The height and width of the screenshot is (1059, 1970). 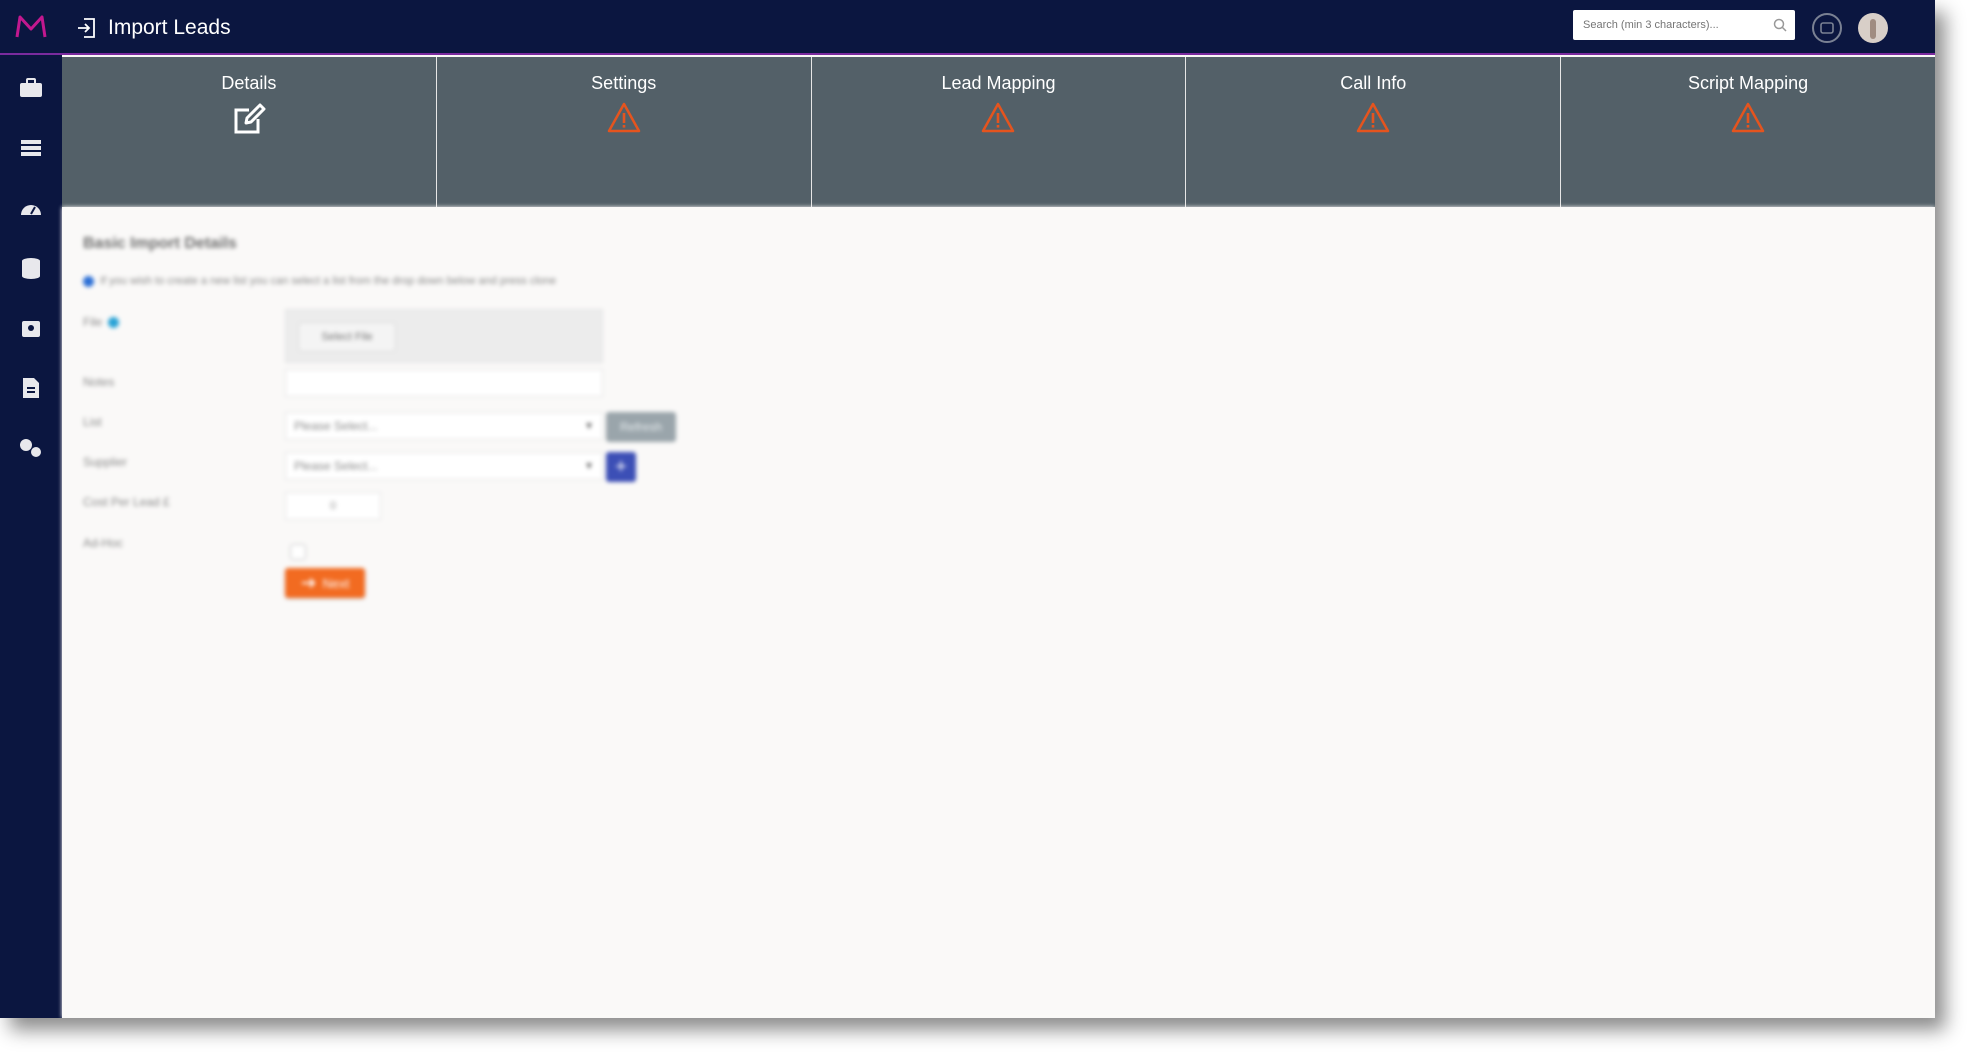 I want to click on sidebar-item-document, so click(x=31, y=388).